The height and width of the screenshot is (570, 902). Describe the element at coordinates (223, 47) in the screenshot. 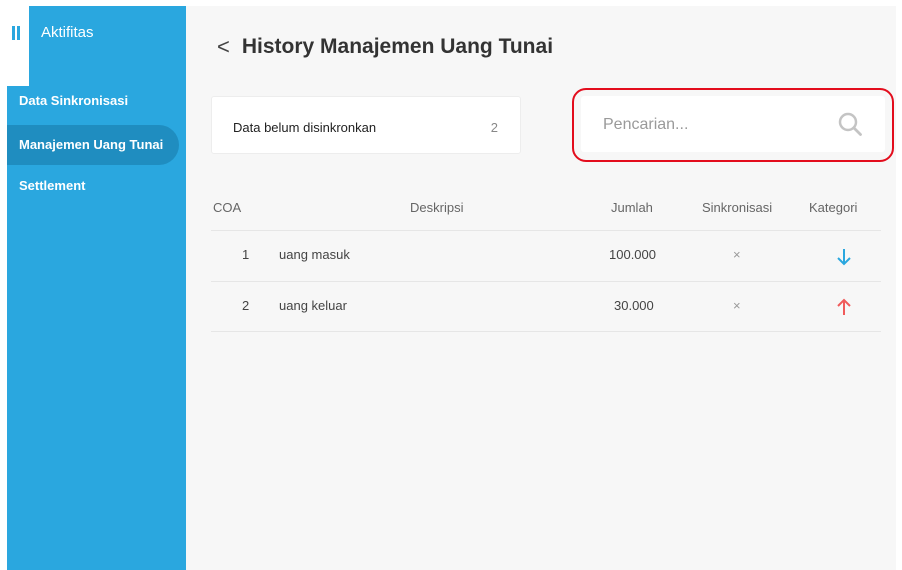

I see `back-icon: <` at that location.